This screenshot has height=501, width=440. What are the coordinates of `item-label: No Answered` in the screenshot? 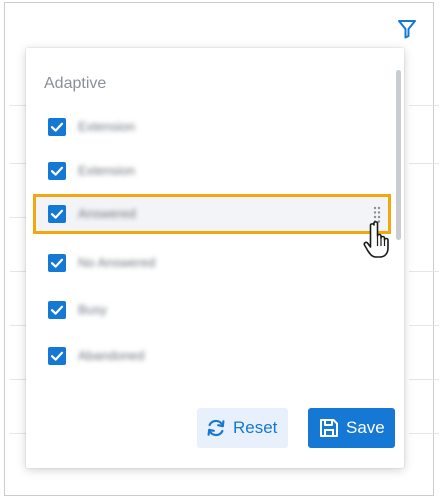 It's located at (117, 262).